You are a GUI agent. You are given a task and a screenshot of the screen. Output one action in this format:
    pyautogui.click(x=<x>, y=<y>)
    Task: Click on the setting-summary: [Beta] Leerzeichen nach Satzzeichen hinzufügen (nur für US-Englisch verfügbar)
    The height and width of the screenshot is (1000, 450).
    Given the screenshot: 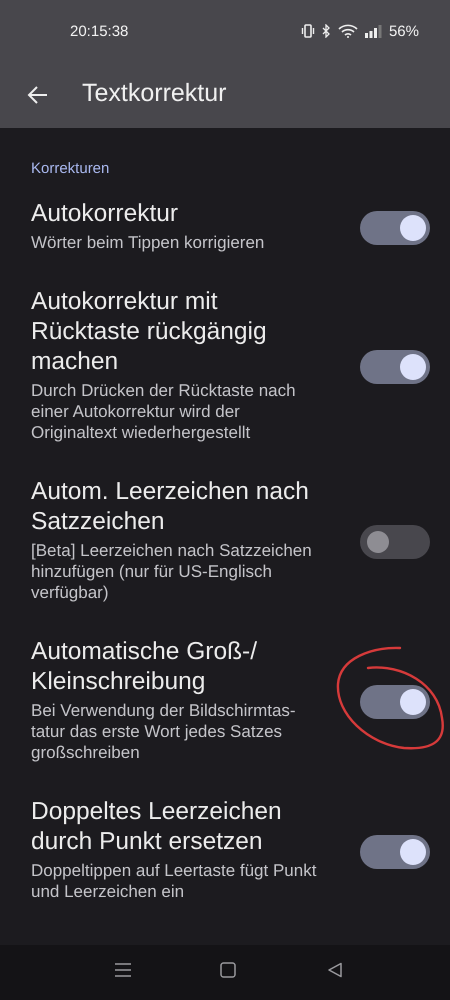 What is the action you would take?
    pyautogui.click(x=172, y=571)
    